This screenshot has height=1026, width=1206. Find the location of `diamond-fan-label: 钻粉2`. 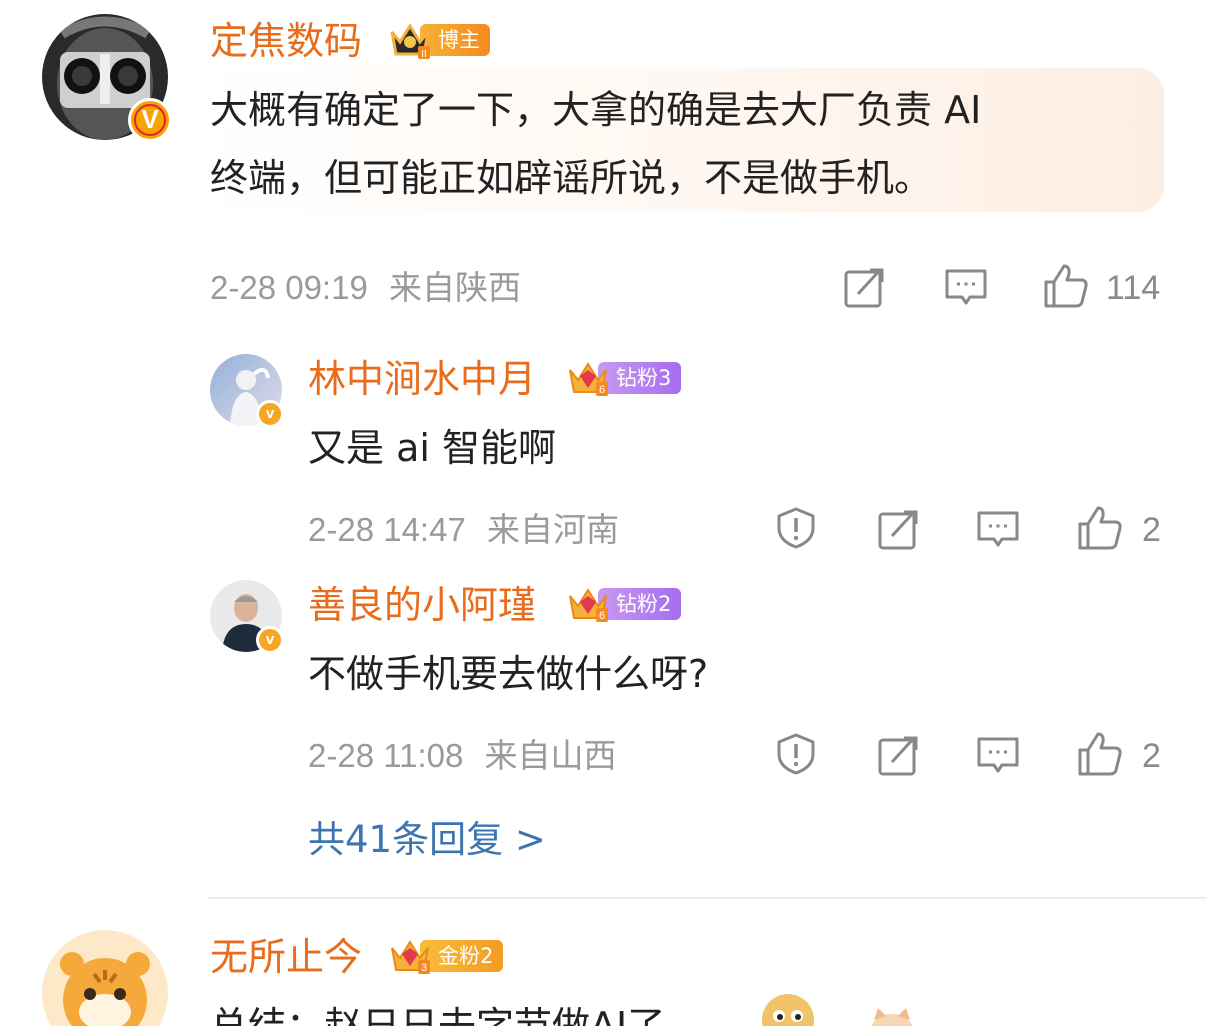

diamond-fan-label: 钻粉2 is located at coordinates (640, 604).